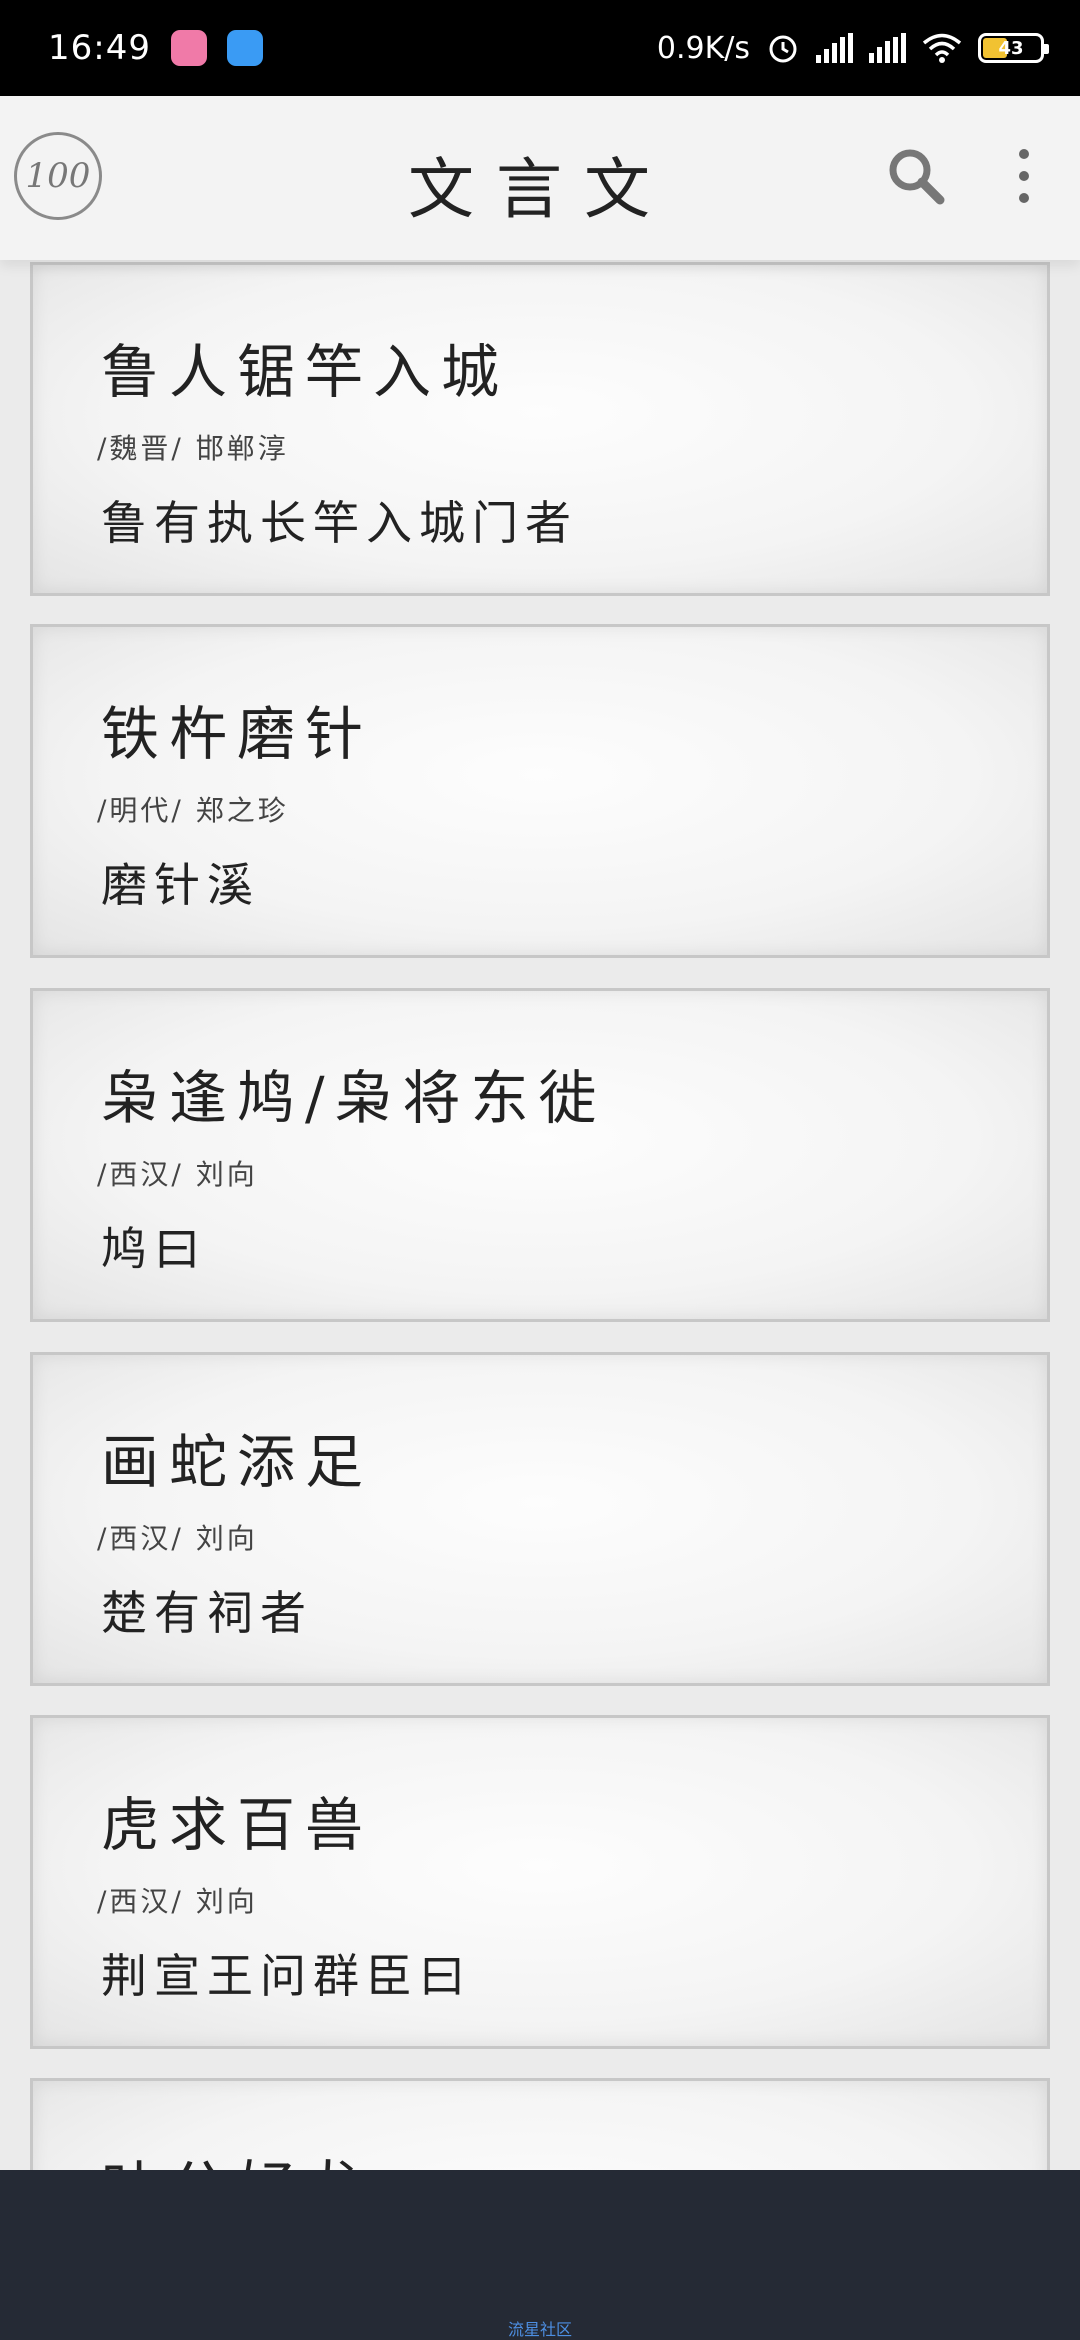  I want to click on status-bar: 16:49 0.9K/s 43, so click(540, 48).